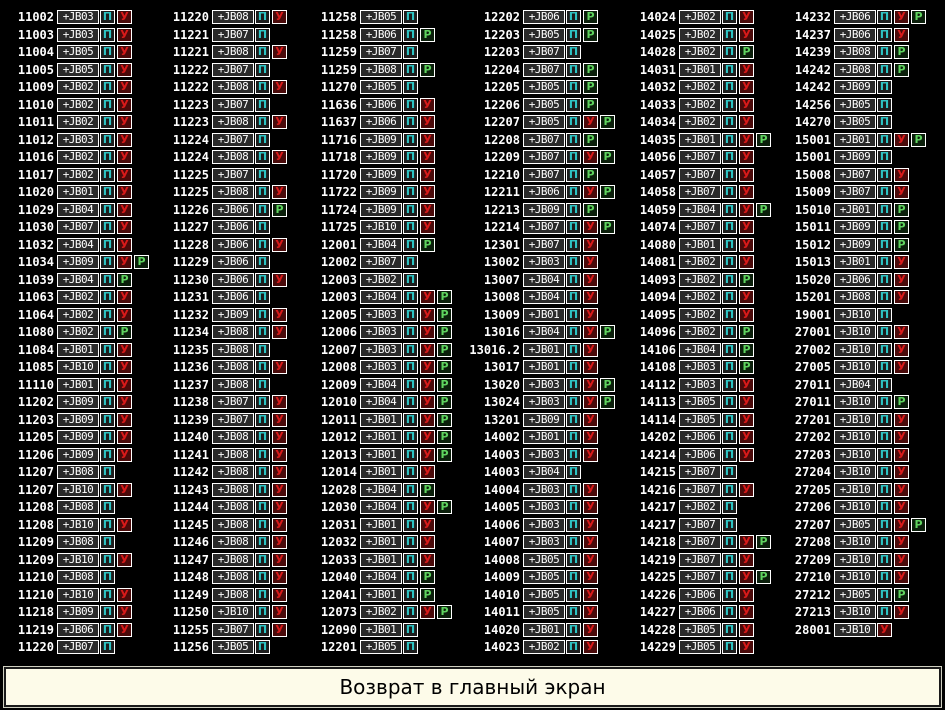 The height and width of the screenshot is (710, 945). I want to click on list-item: 12208 +JB07 П Р, so click(545, 141).